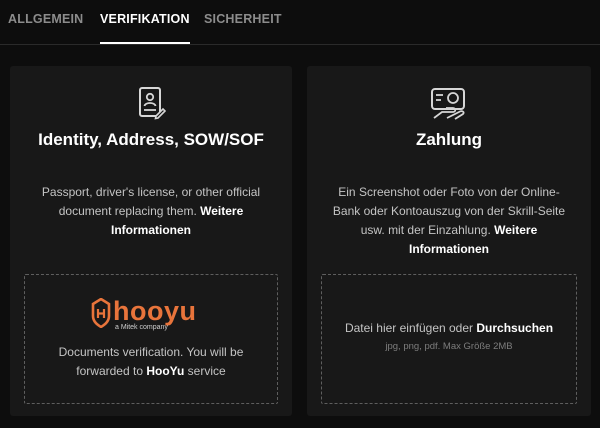  Describe the element at coordinates (243, 19) in the screenshot. I see `tab-sicherheit: SICHERHEIT` at that location.